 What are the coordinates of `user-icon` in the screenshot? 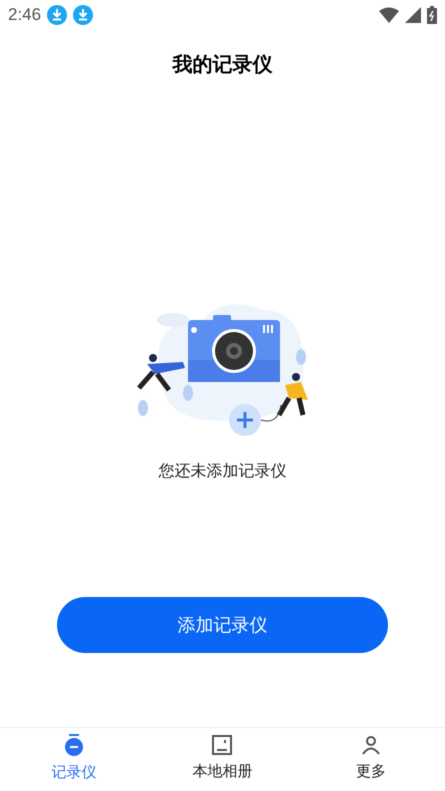 It's located at (370, 745).